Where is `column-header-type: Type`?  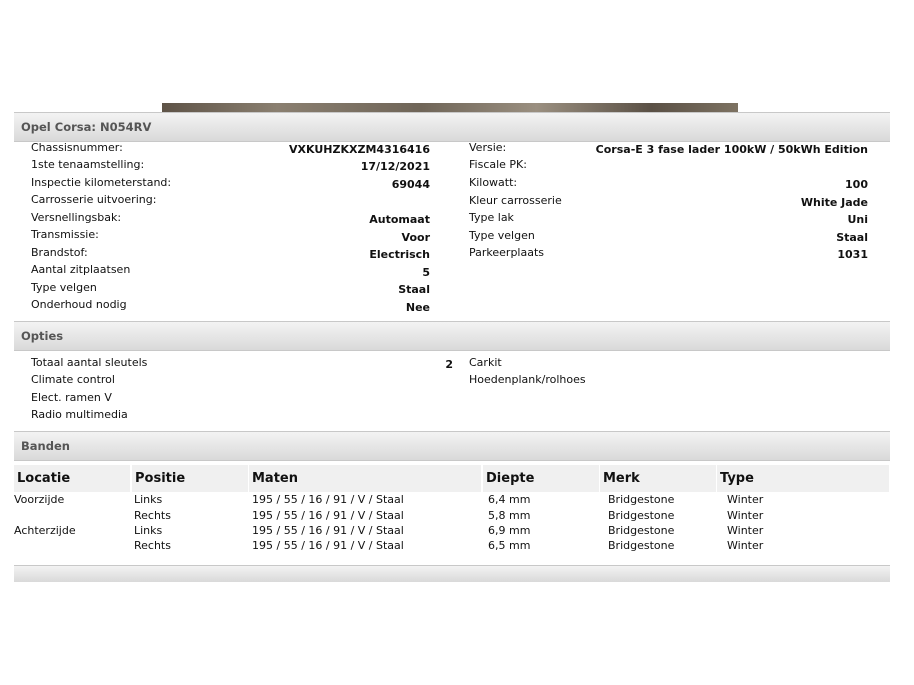
column-header-type: Type is located at coordinates (803, 478).